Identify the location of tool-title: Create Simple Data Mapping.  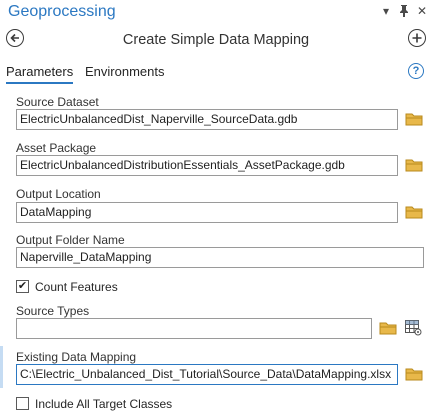
(216, 40).